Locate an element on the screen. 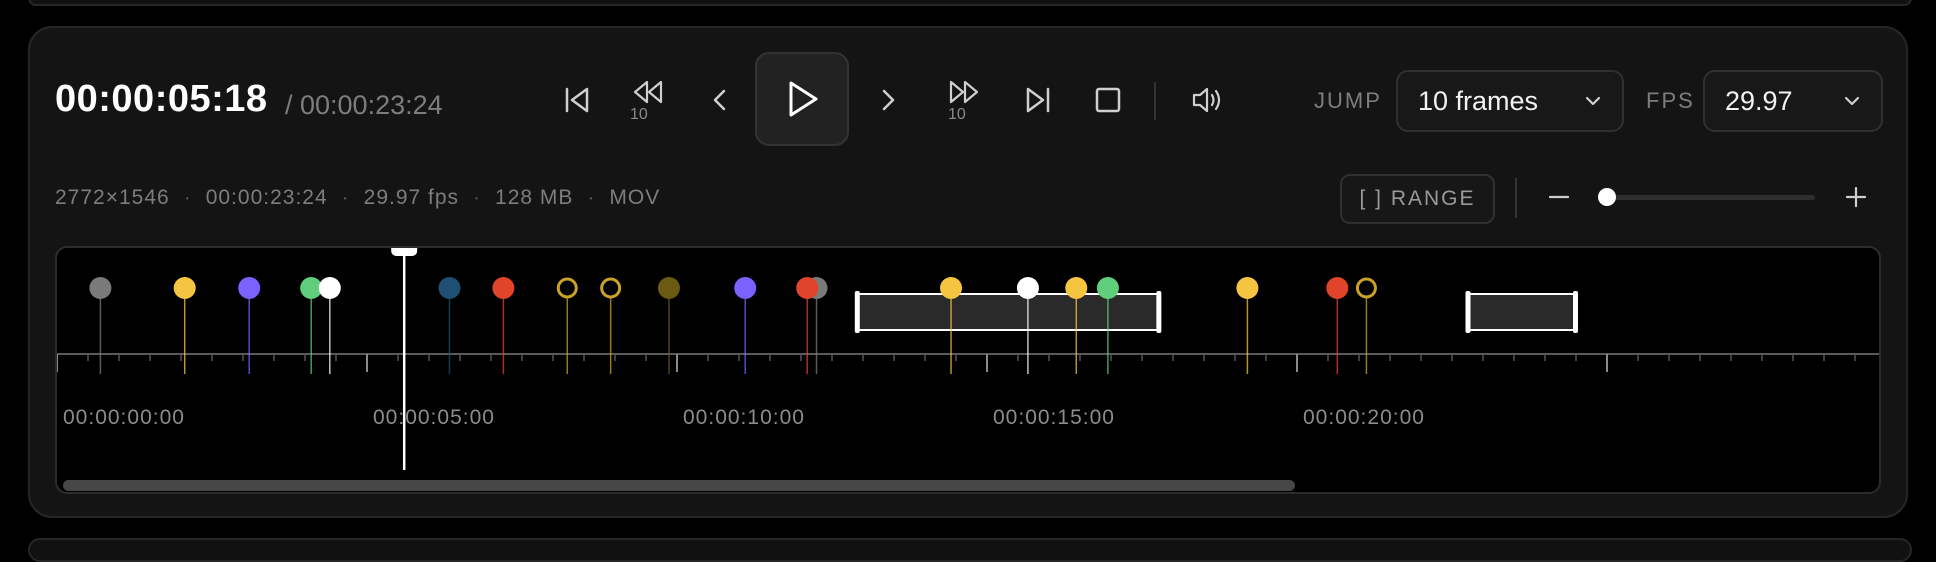  plus-icon is located at coordinates (1856, 197).